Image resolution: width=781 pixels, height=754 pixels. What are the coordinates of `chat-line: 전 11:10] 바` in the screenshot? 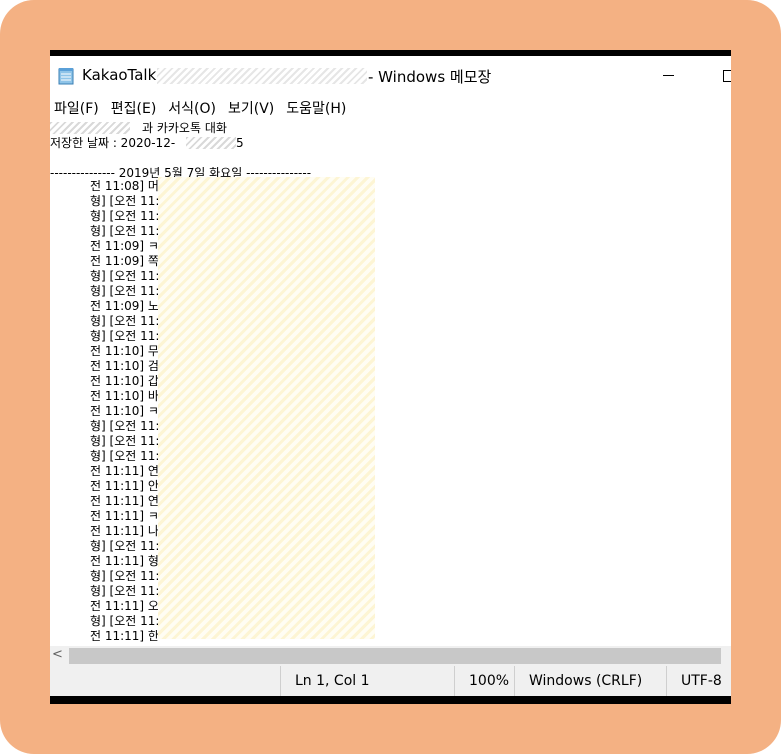 It's located at (124, 396).